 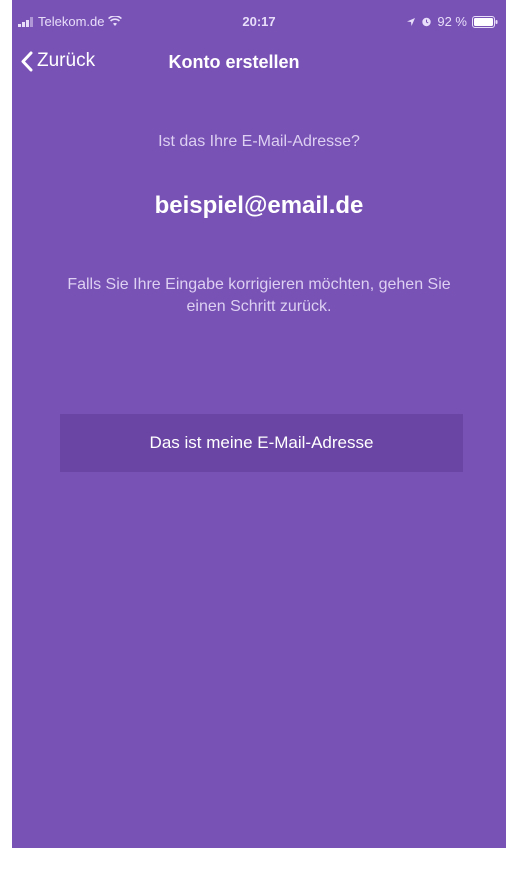 What do you see at coordinates (234, 62) in the screenshot?
I see `page-title: Konto erstellen` at bounding box center [234, 62].